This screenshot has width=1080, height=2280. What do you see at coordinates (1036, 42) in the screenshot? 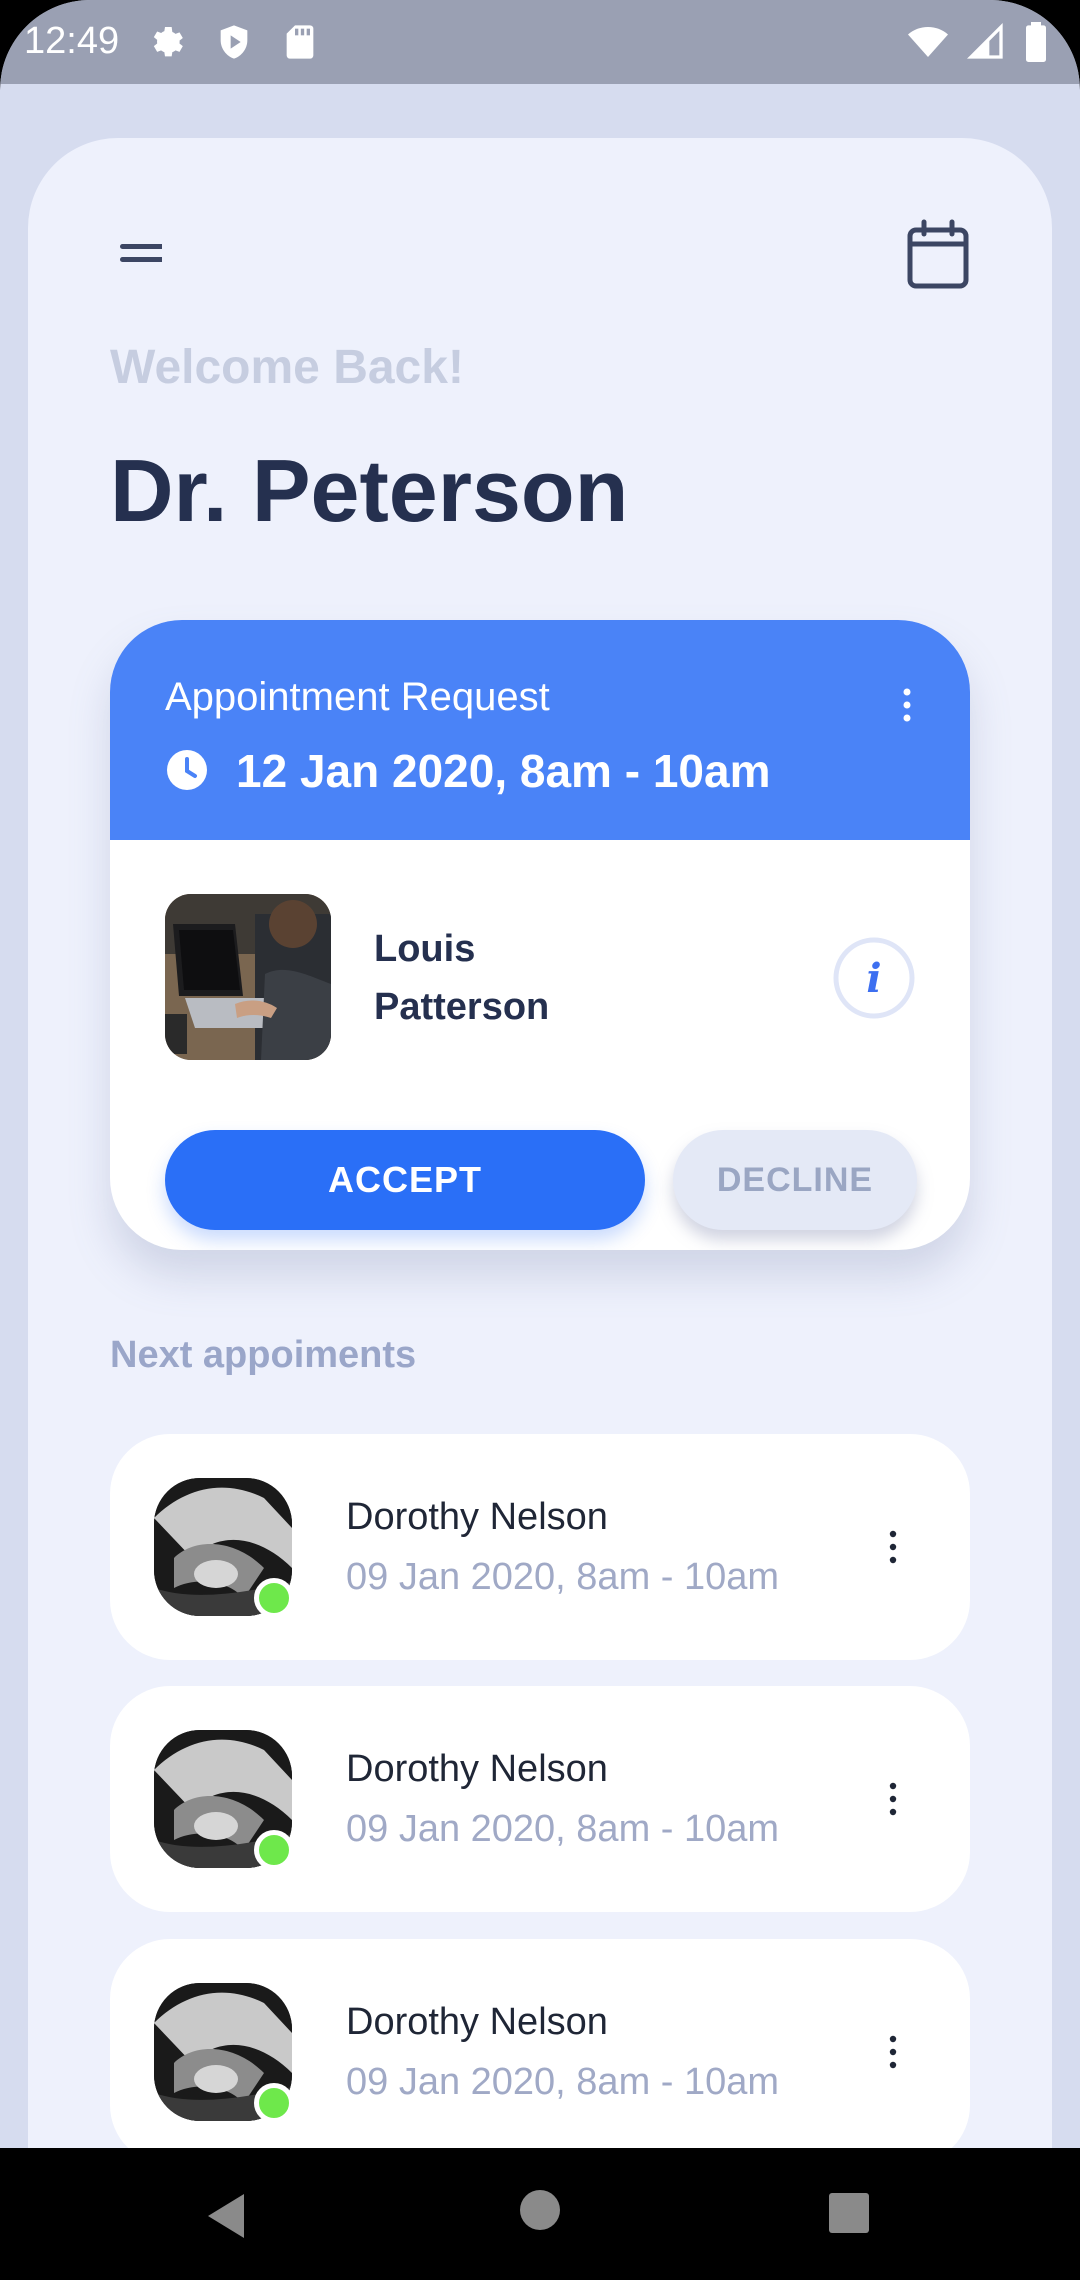
I see `battery-icon` at bounding box center [1036, 42].